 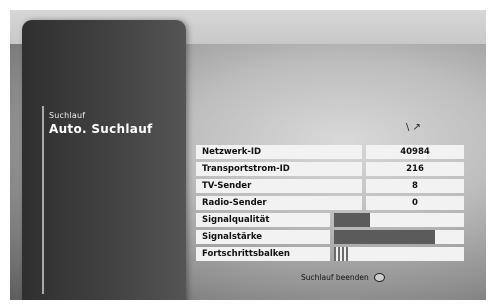 I want to click on end-scan-label: Suchlauf beenden, so click(x=335, y=277).